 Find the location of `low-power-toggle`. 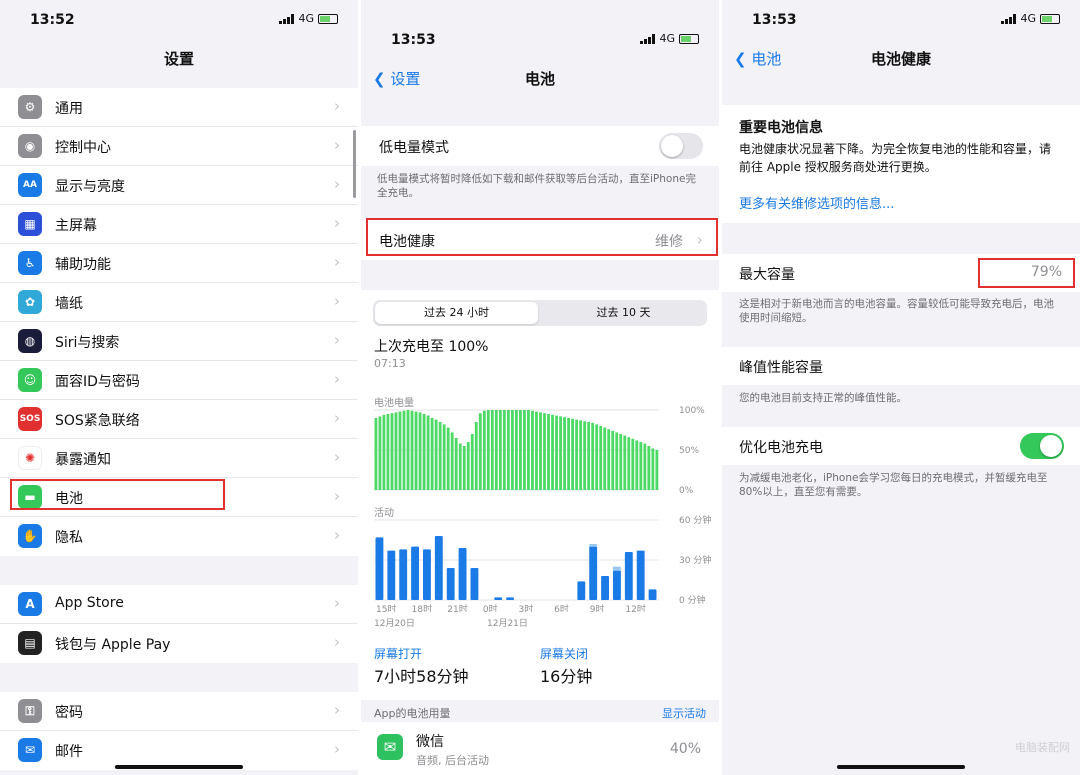

low-power-toggle is located at coordinates (681, 146).